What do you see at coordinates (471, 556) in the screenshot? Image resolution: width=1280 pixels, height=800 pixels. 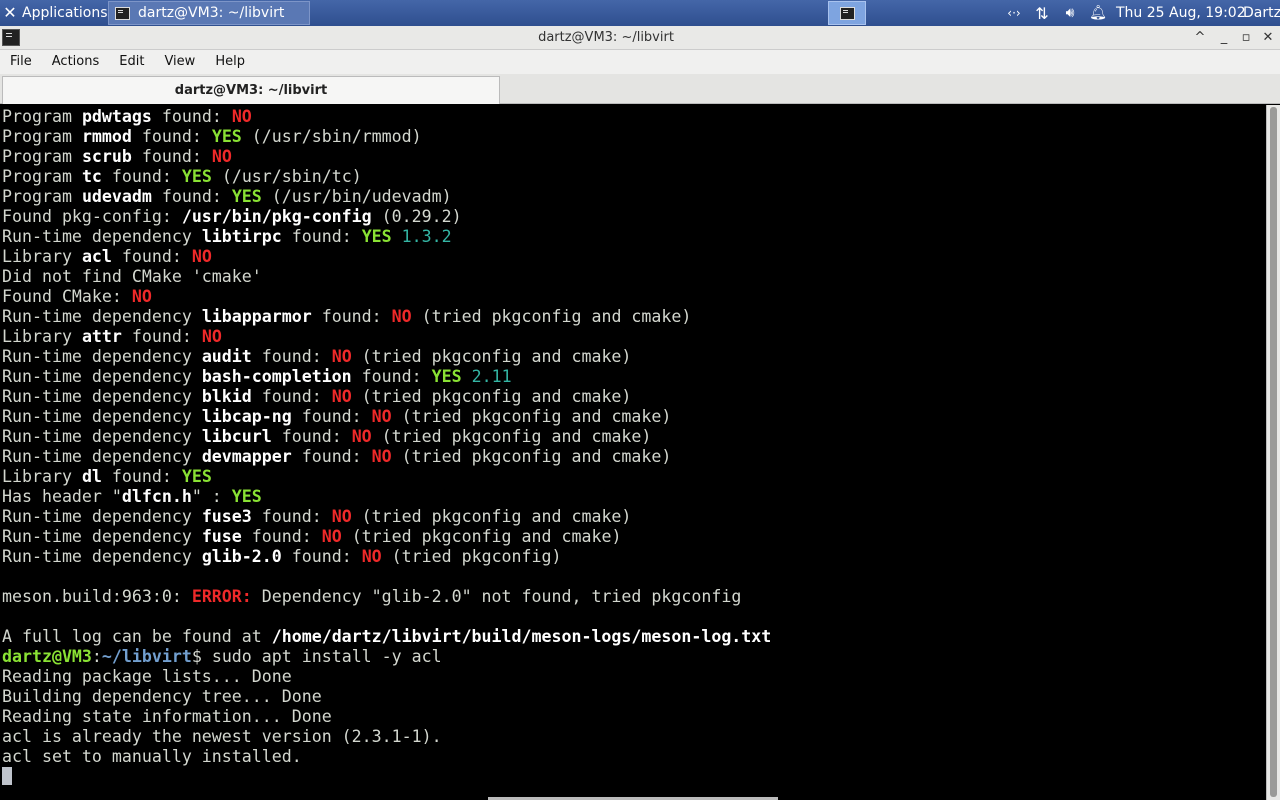 I see `terminal-text-segment: (tried pkgconfig)` at bounding box center [471, 556].